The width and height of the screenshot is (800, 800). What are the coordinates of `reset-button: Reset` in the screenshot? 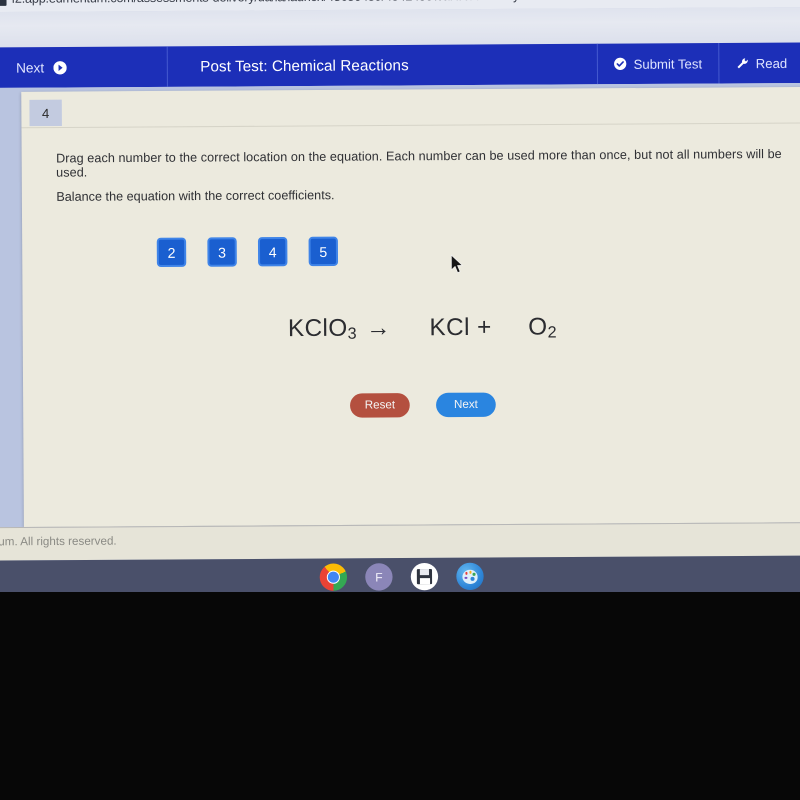 It's located at (379, 405).